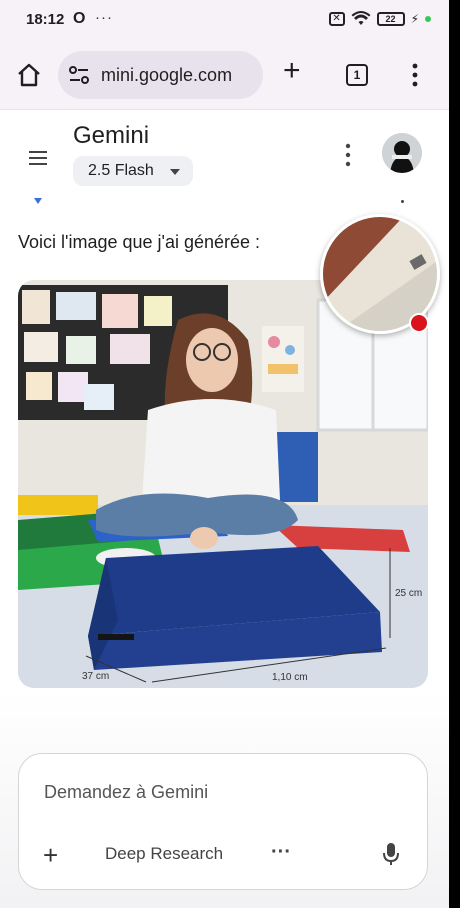 Image resolution: width=460 pixels, height=908 pixels. I want to click on response-text: Voici l'image que j'ai générée :, so click(139, 242).